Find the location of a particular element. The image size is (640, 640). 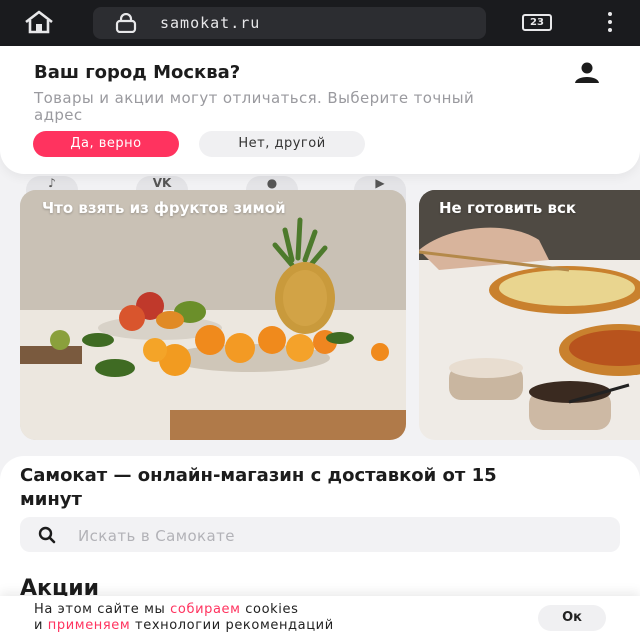

browser-toolbar: samokat.ru 23 is located at coordinates (320, 23).